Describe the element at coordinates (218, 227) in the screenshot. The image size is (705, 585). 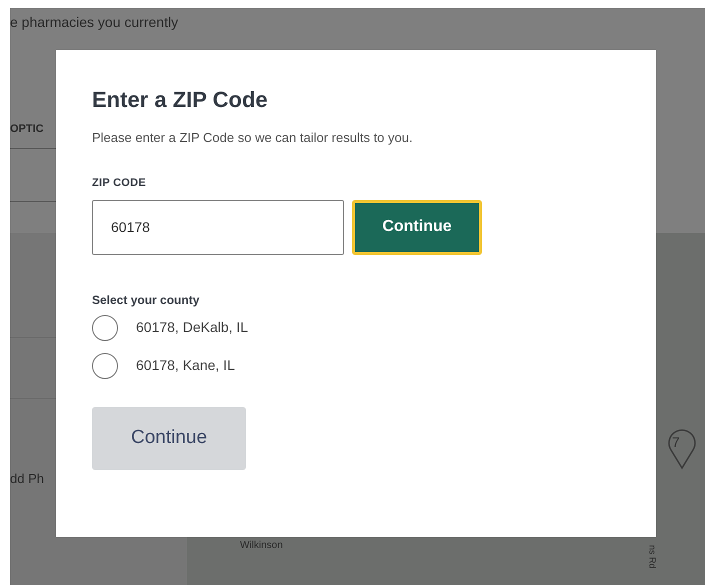
I see `zip-input-field: 60178` at that location.